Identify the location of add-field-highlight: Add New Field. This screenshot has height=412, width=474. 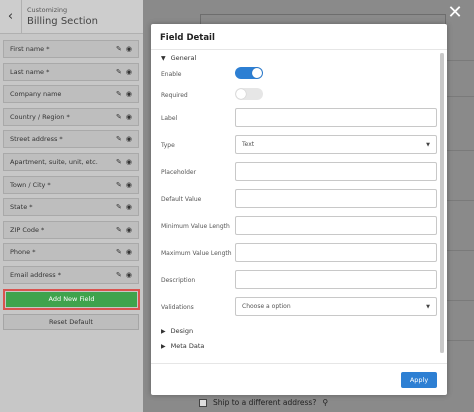
(71, 299).